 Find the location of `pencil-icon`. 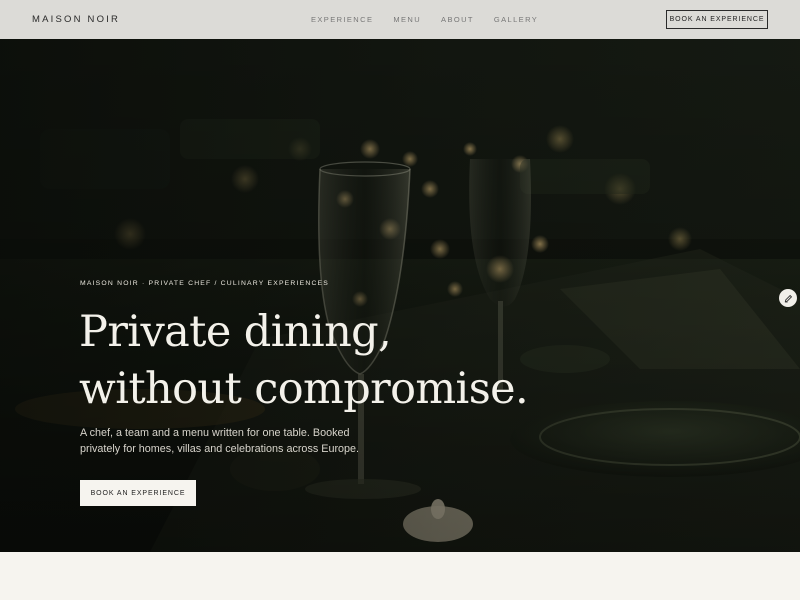

pencil-icon is located at coordinates (788, 298).